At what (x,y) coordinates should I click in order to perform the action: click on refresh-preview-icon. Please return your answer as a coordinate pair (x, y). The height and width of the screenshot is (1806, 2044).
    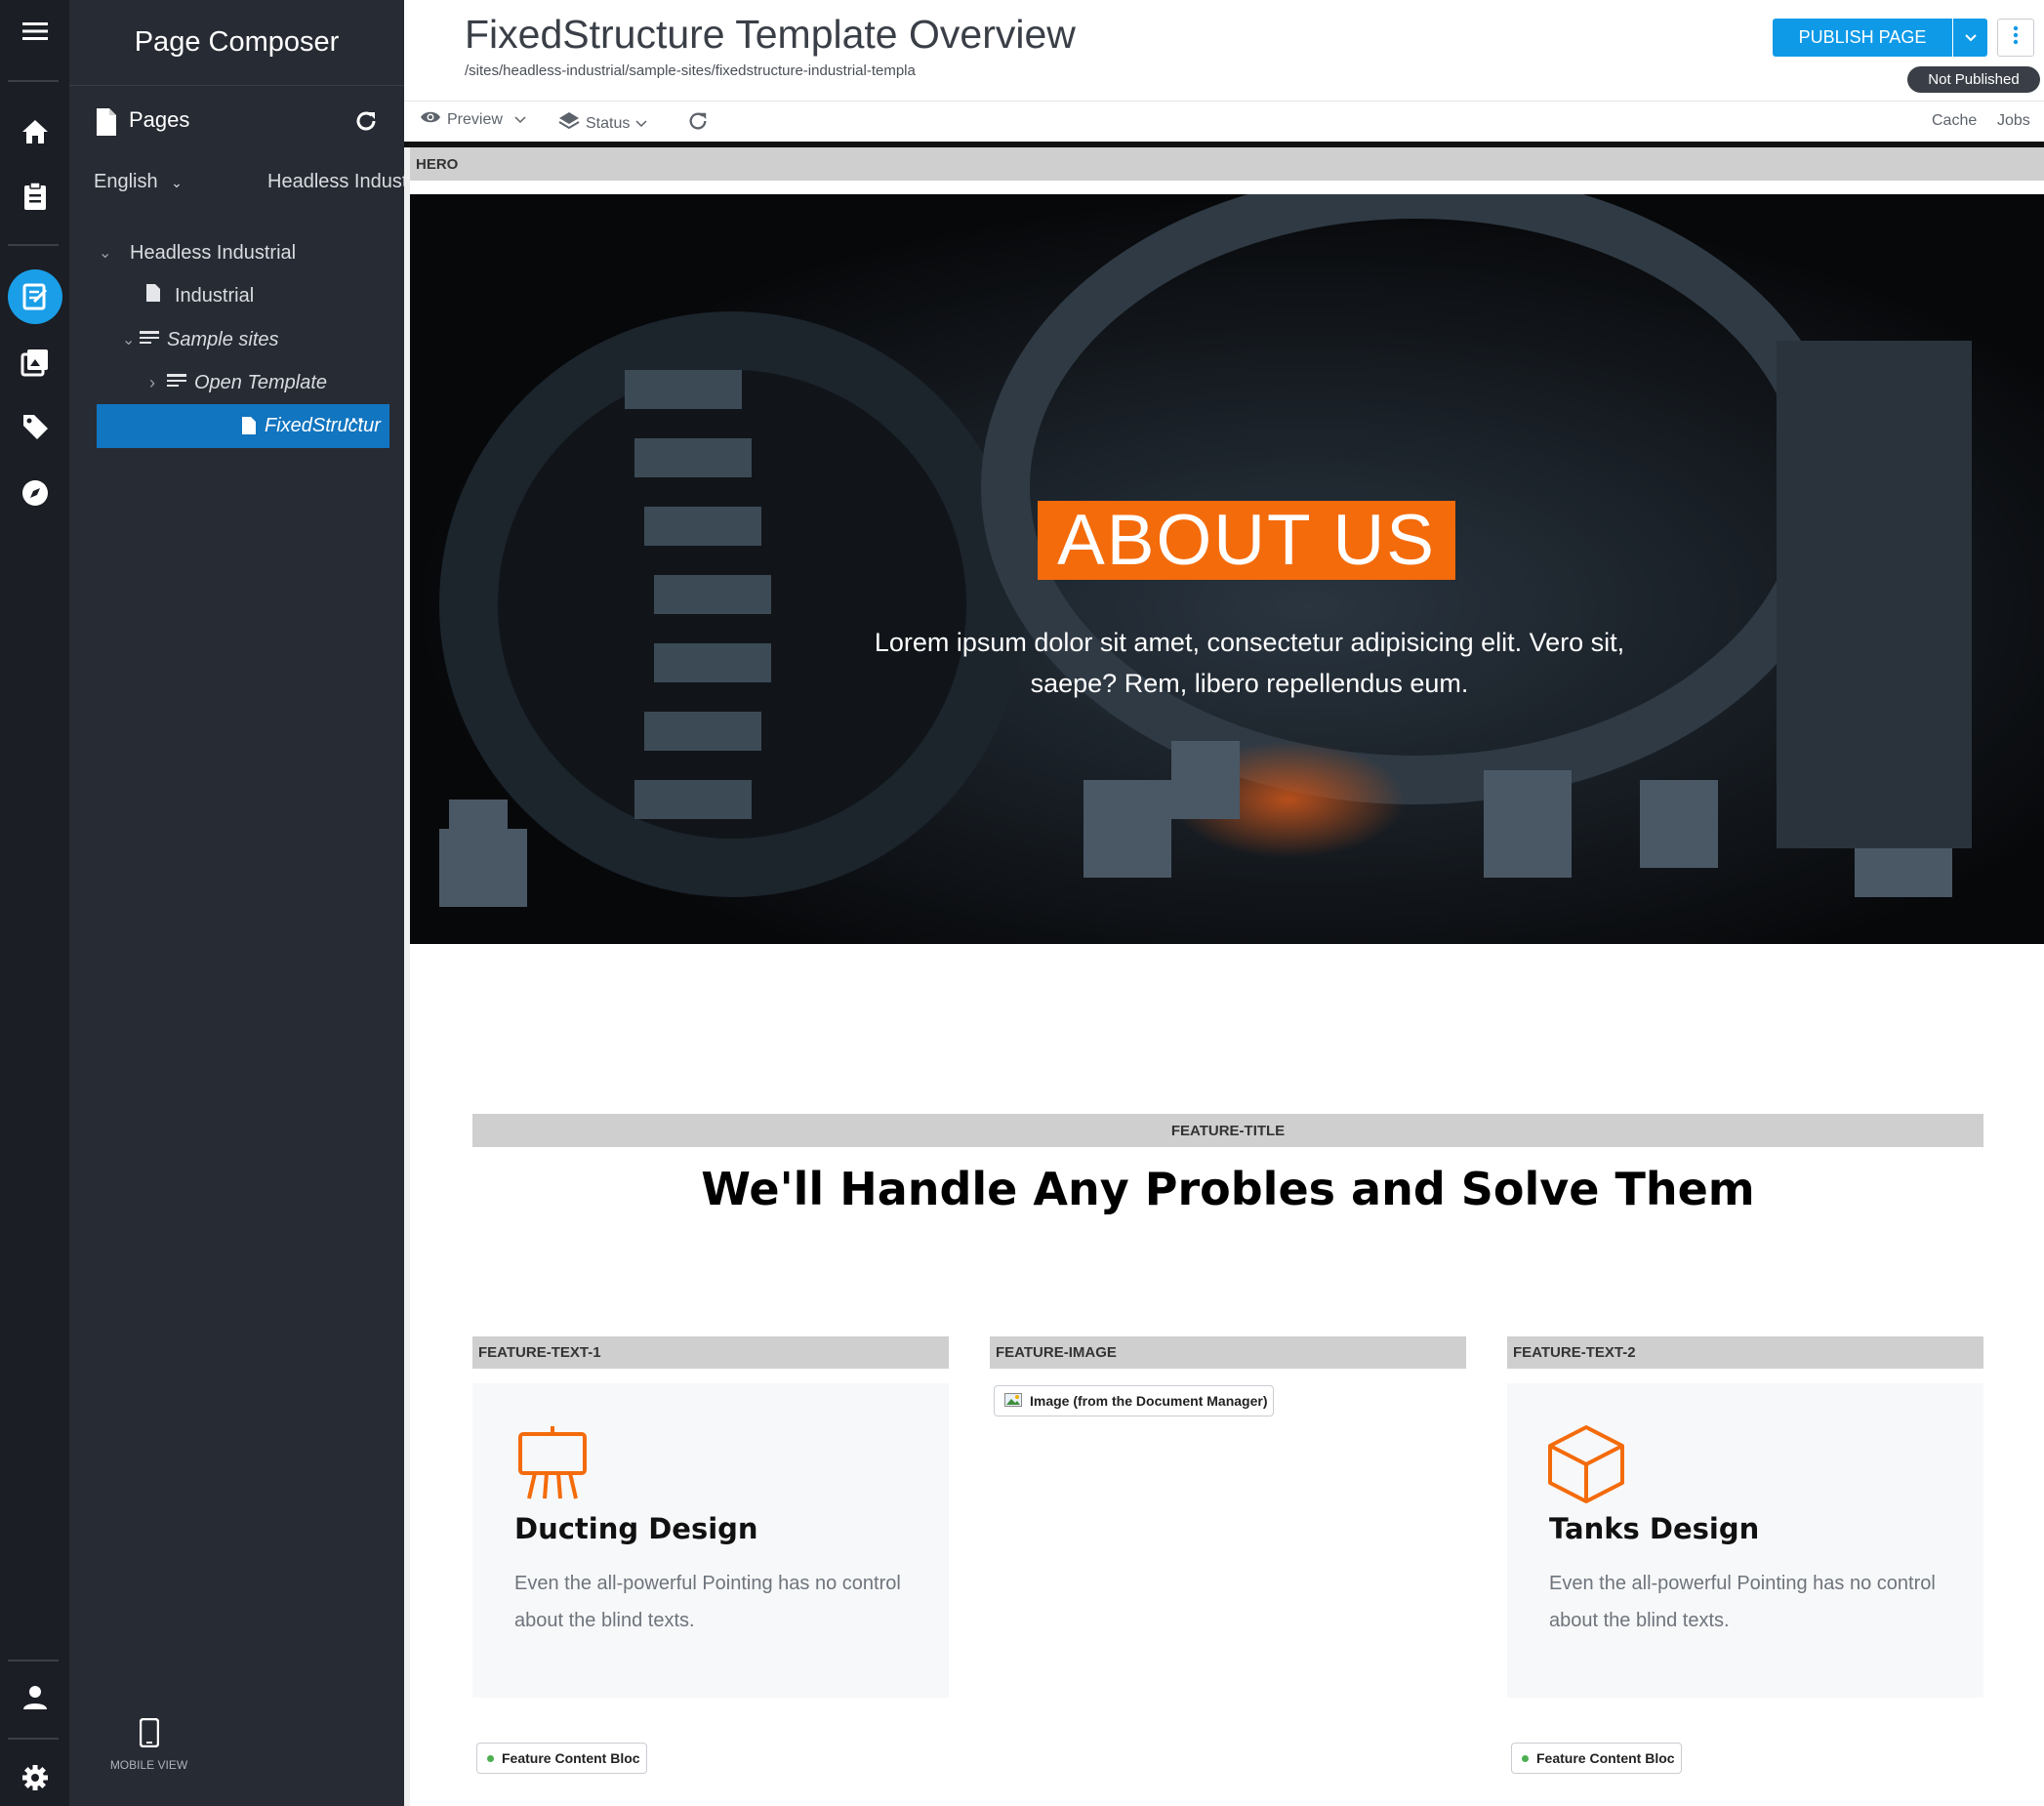
    Looking at the image, I should click on (698, 121).